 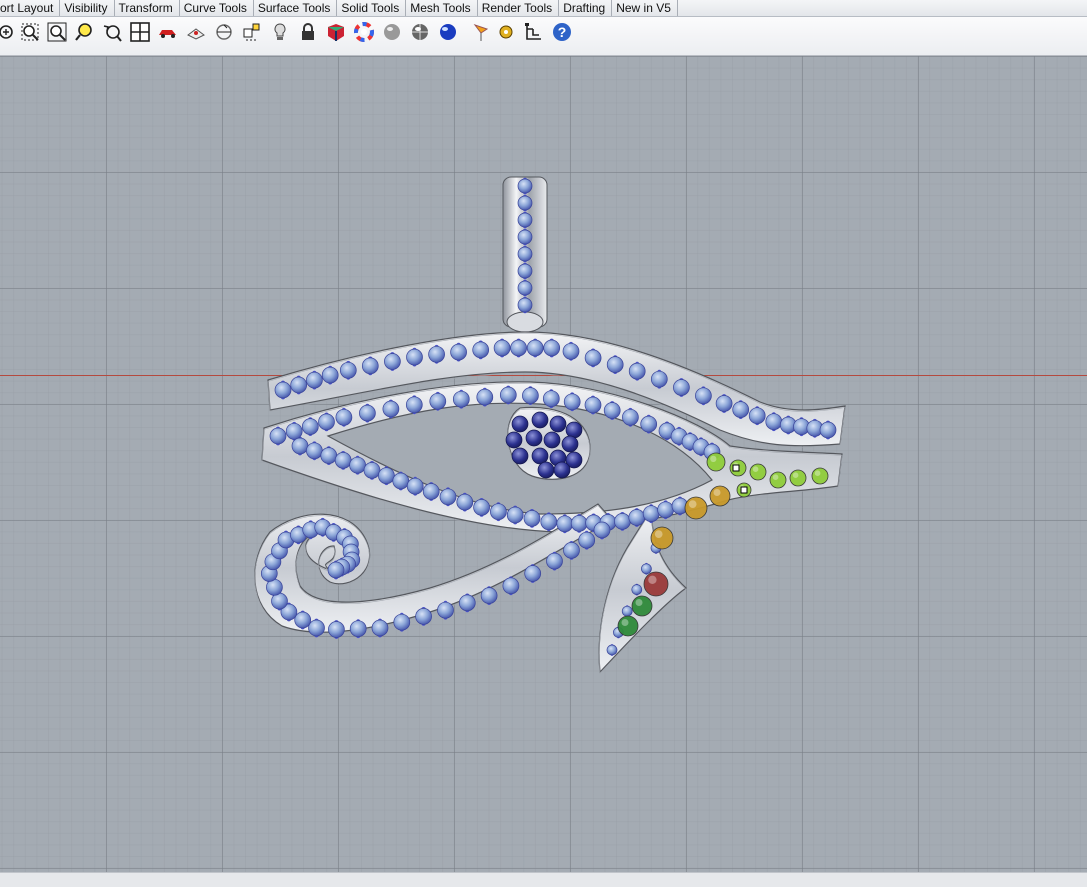 I want to click on tab-mesh-tools: Mesh Tools, so click(x=442, y=8).